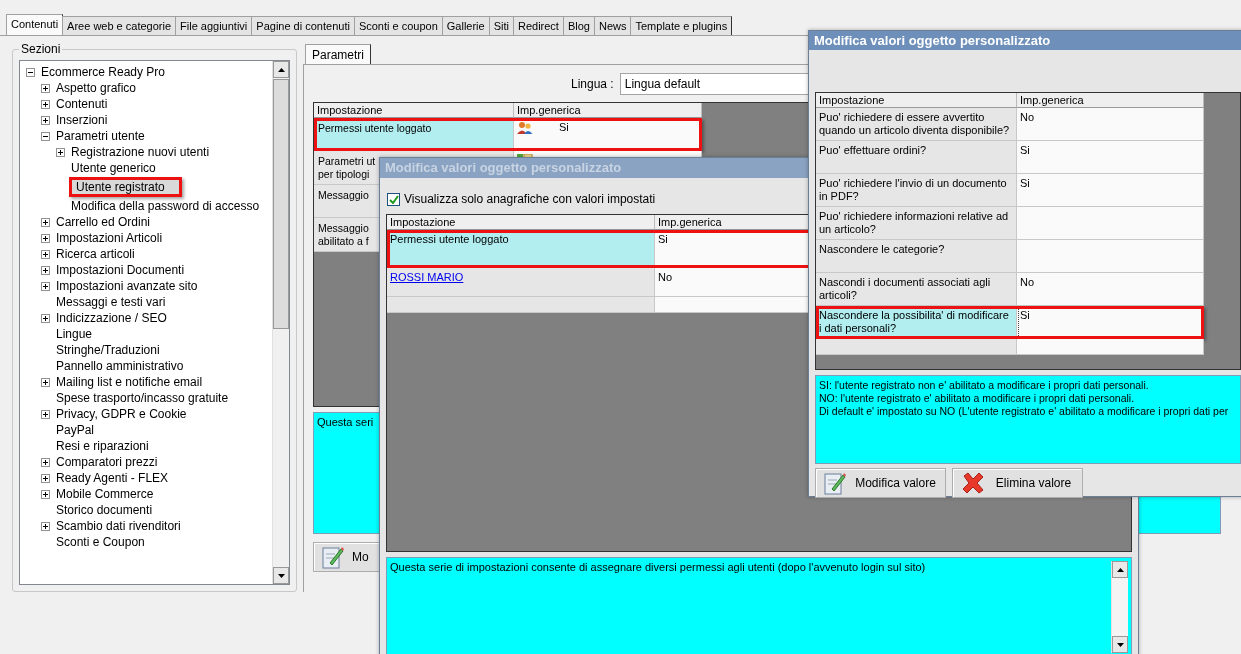 Image resolution: width=1241 pixels, height=654 pixels. What do you see at coordinates (427, 277) in the screenshot?
I see `user-link: ROSSI MARIO` at bounding box center [427, 277].